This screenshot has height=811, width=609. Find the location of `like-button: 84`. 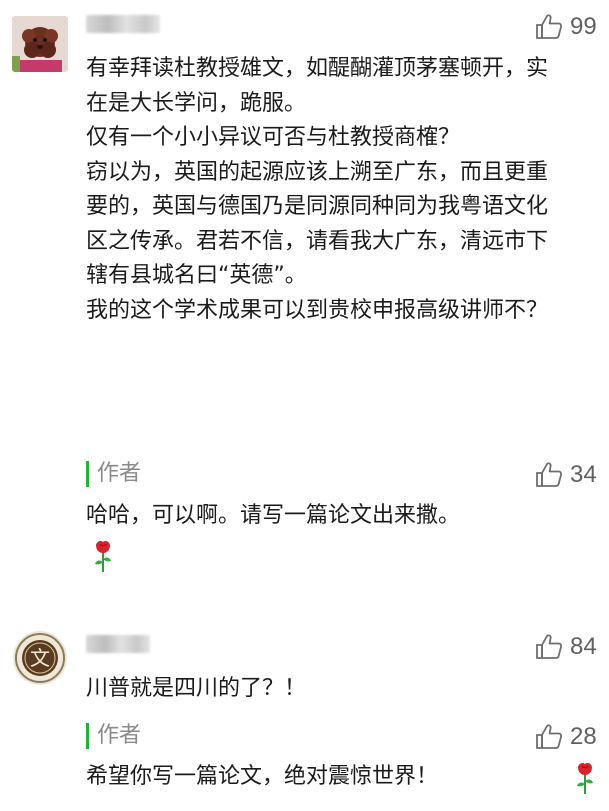

like-button: 84 is located at coordinates (565, 647).